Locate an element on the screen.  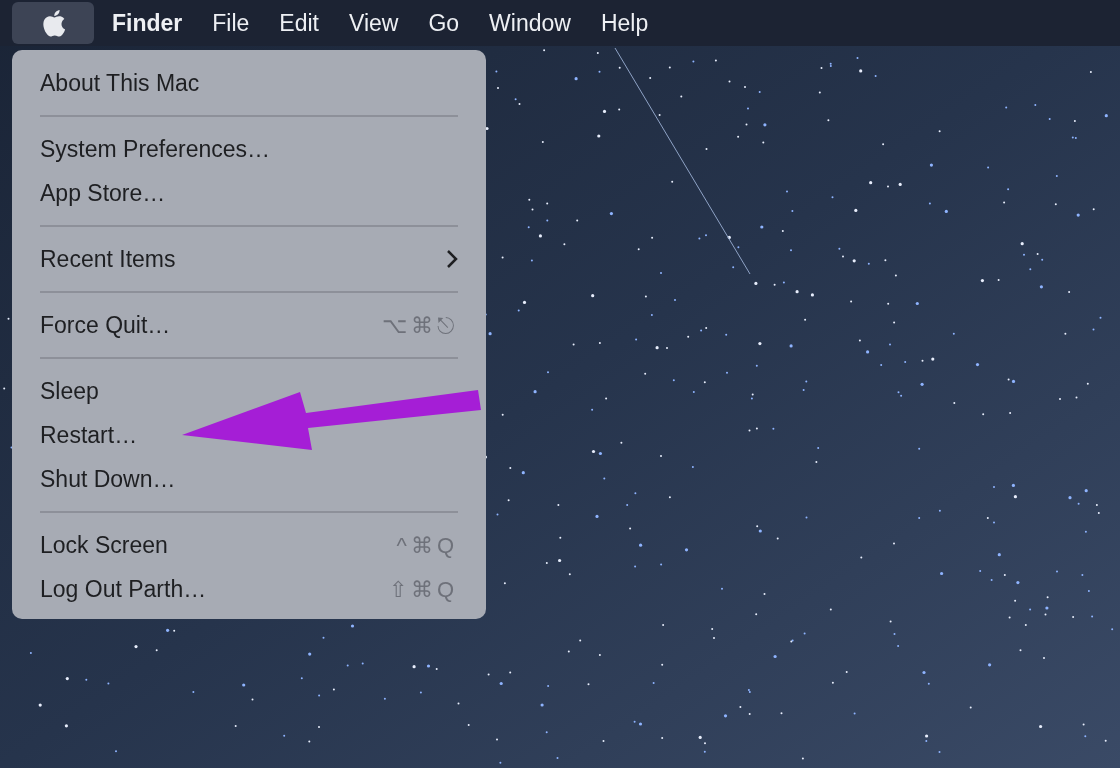
menu-bar-item: View is located at coordinates (374, 23).